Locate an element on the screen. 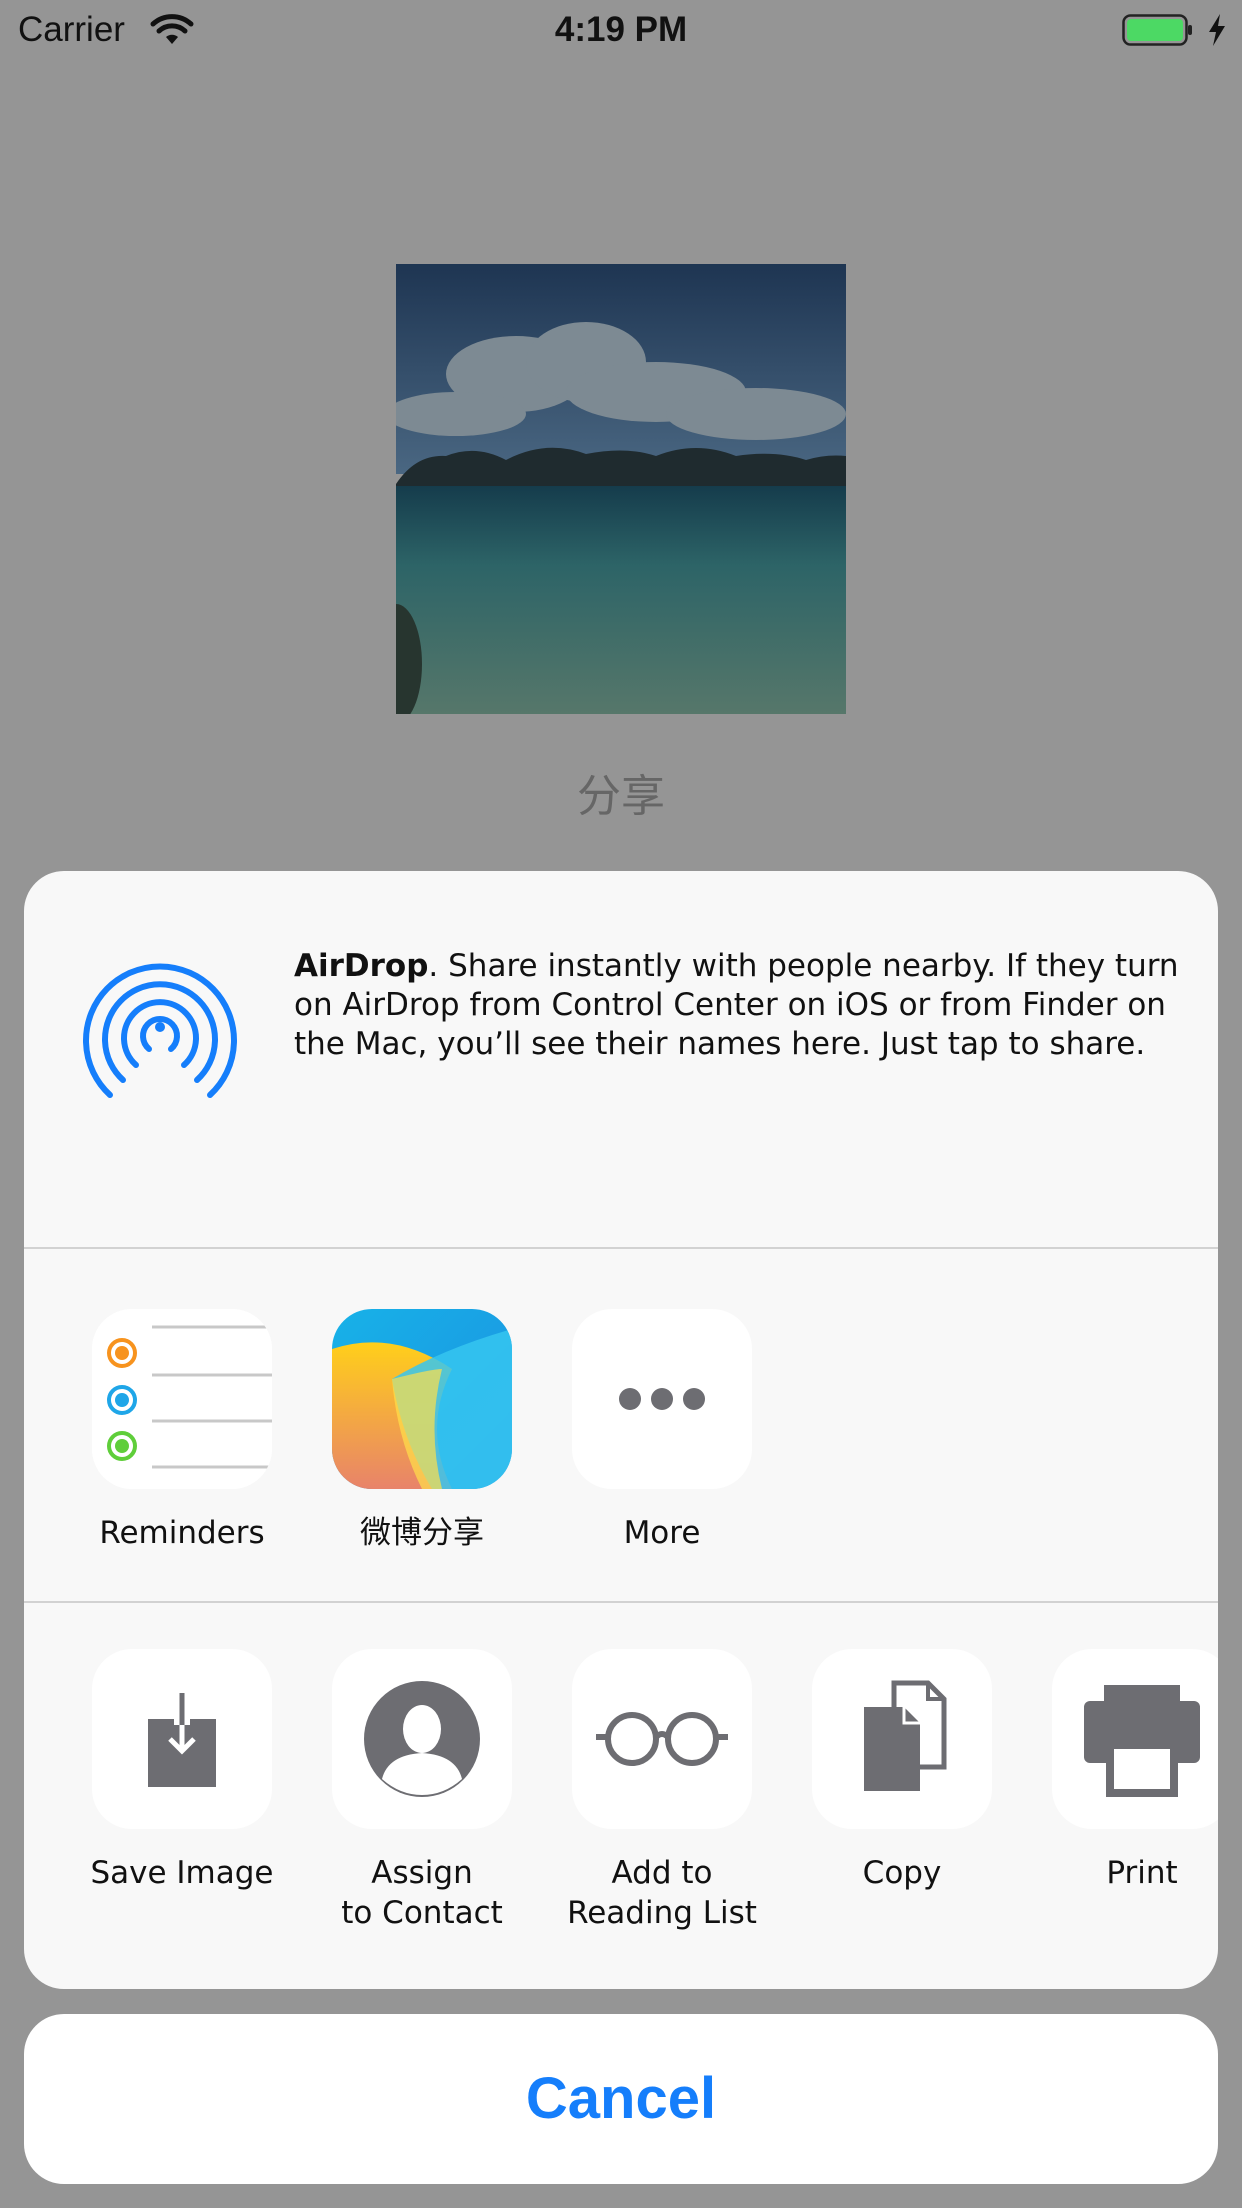 Image resolution: width=1242 pixels, height=2208 pixels. action-label: Assign to Contact is located at coordinates (422, 1893).